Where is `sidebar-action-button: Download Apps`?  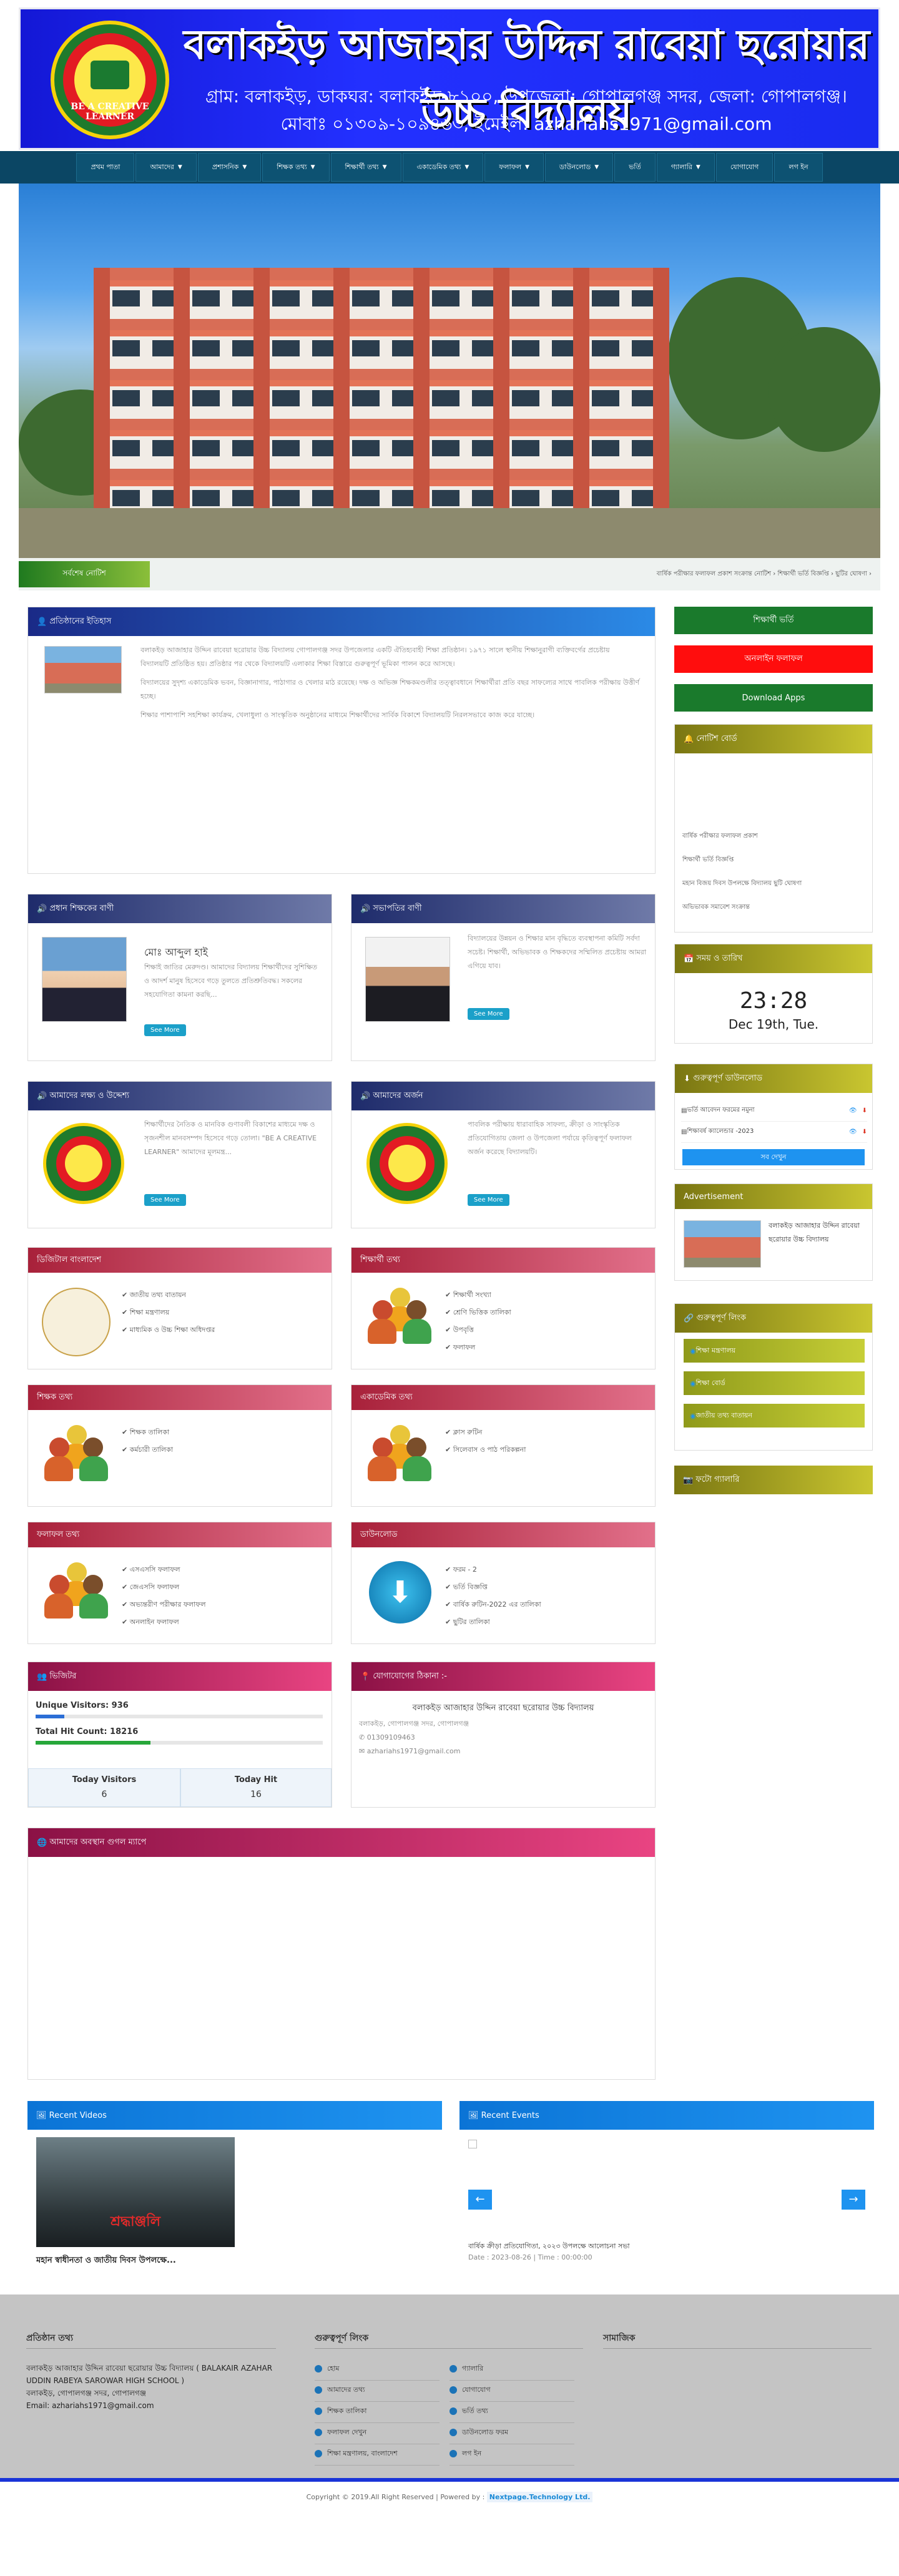
sidebar-action-button: Download Apps is located at coordinates (773, 698).